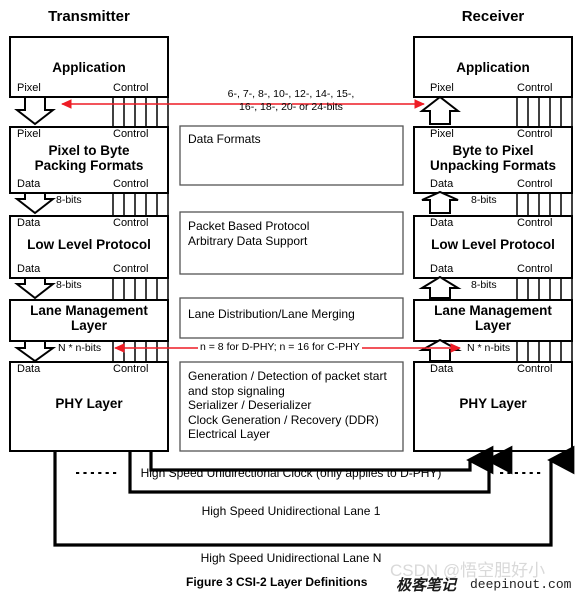 Image resolution: width=582 pixels, height=597 pixels. What do you see at coordinates (131, 369) in the screenshot?
I see `tx-phy-port-control: Control` at bounding box center [131, 369].